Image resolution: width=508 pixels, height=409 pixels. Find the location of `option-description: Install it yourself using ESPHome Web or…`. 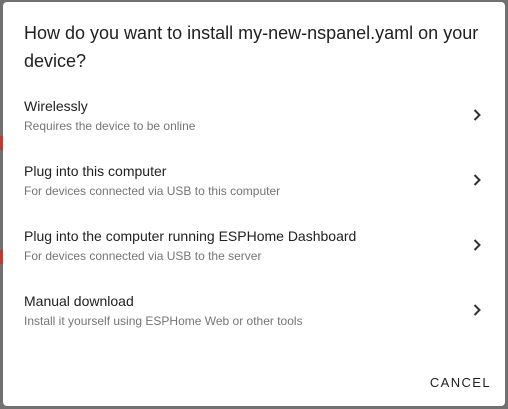

option-description: Install it yourself using ESPHome Web or… is located at coordinates (163, 321).